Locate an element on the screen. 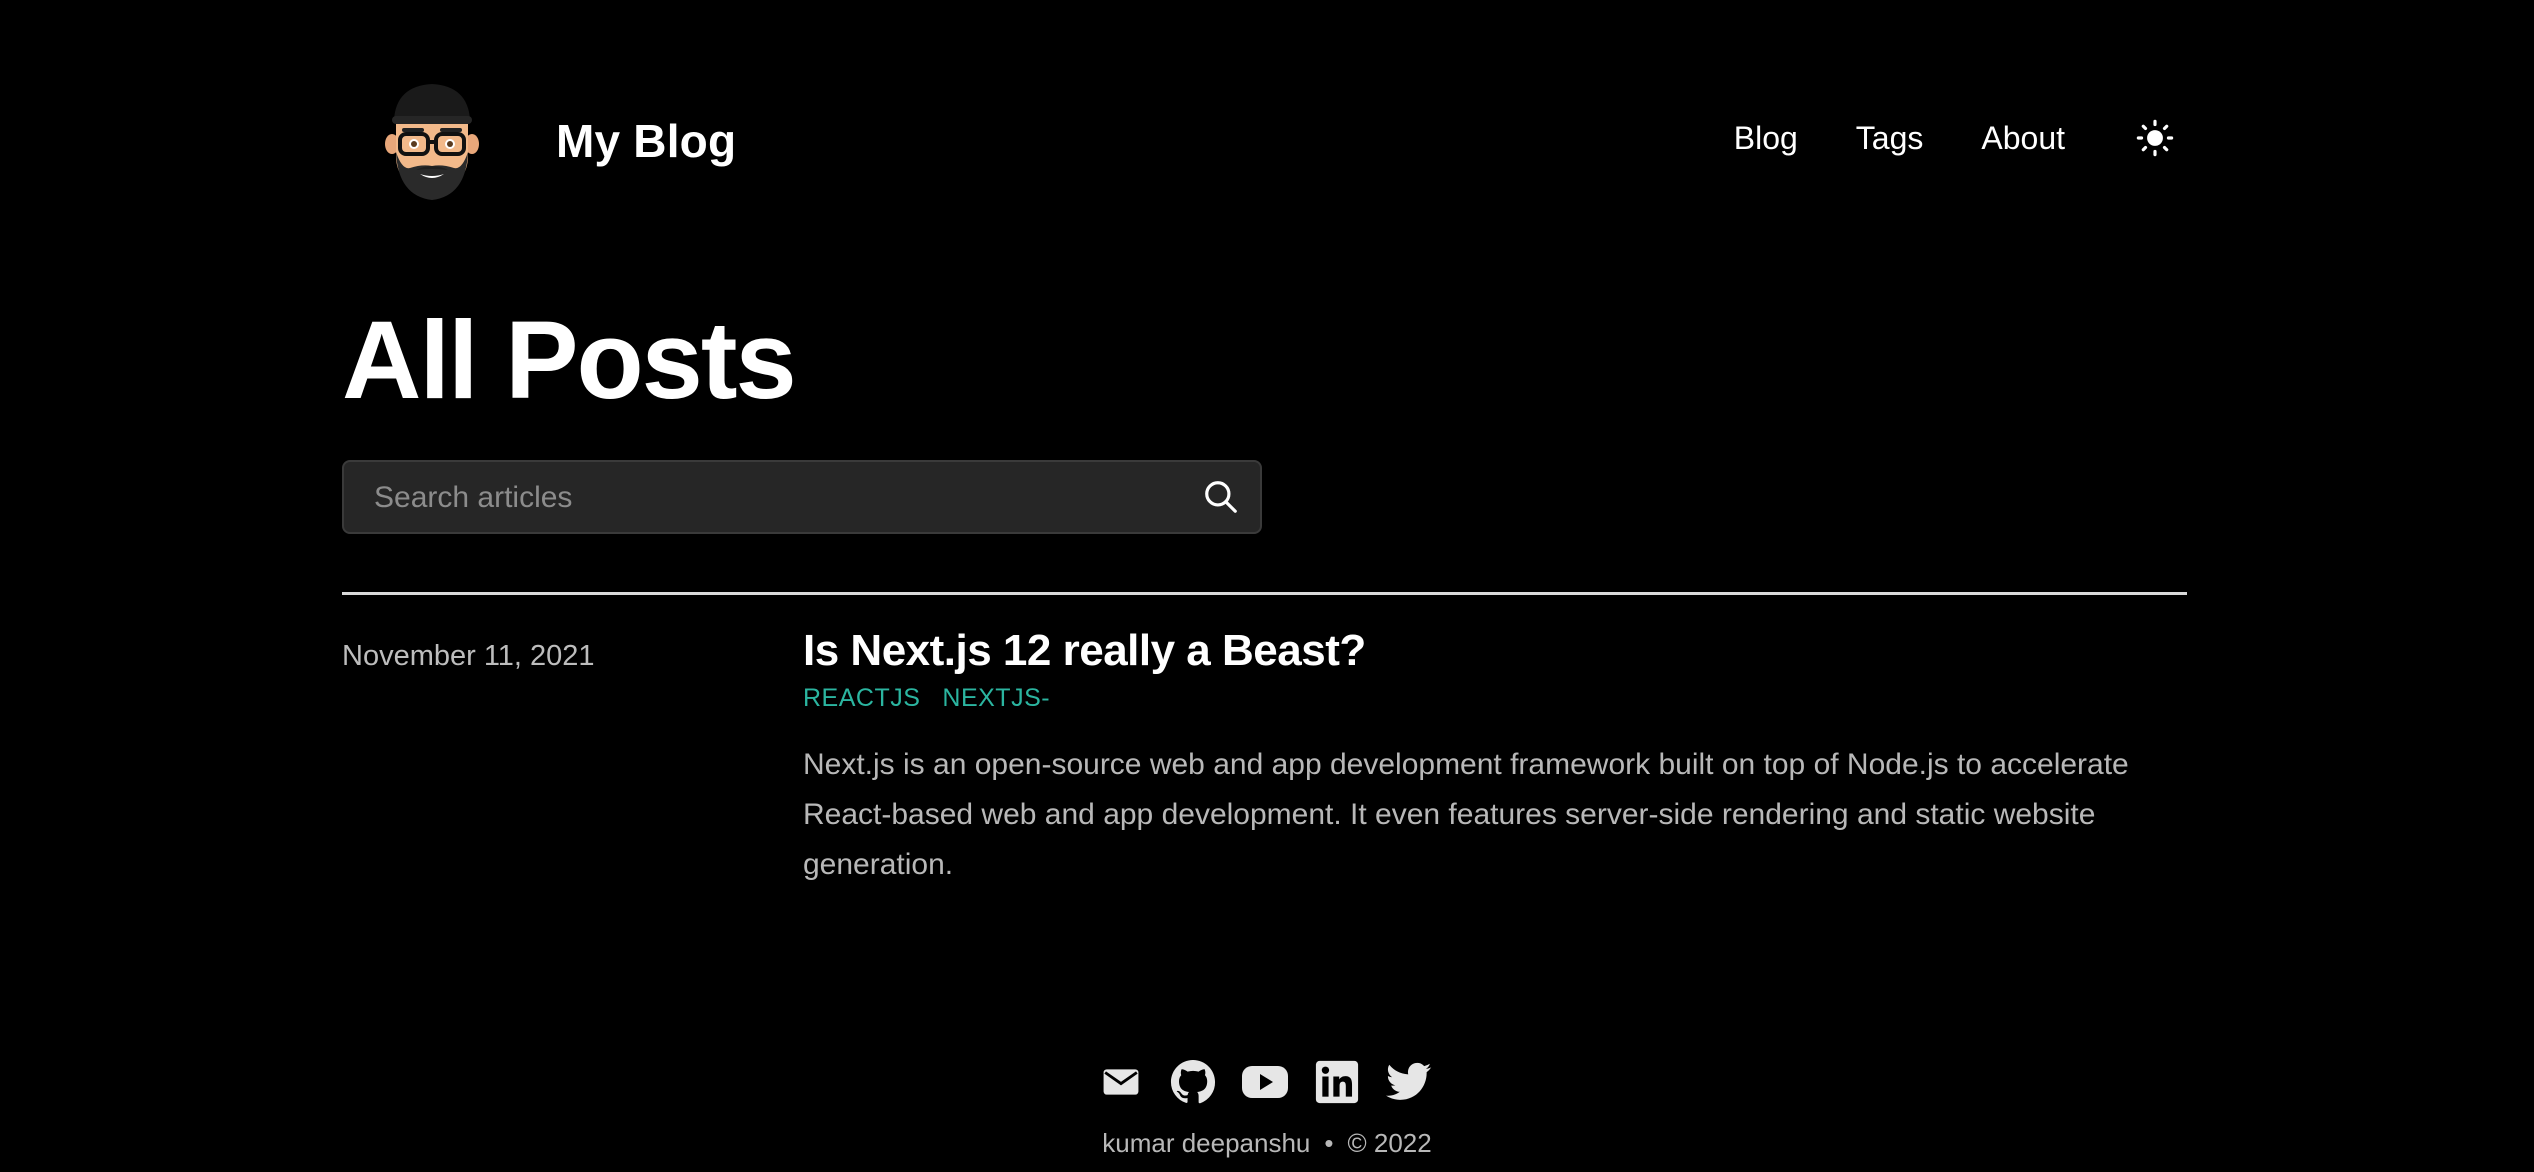 The width and height of the screenshot is (2534, 1172). twitter-icon is located at coordinates (1409, 1081).